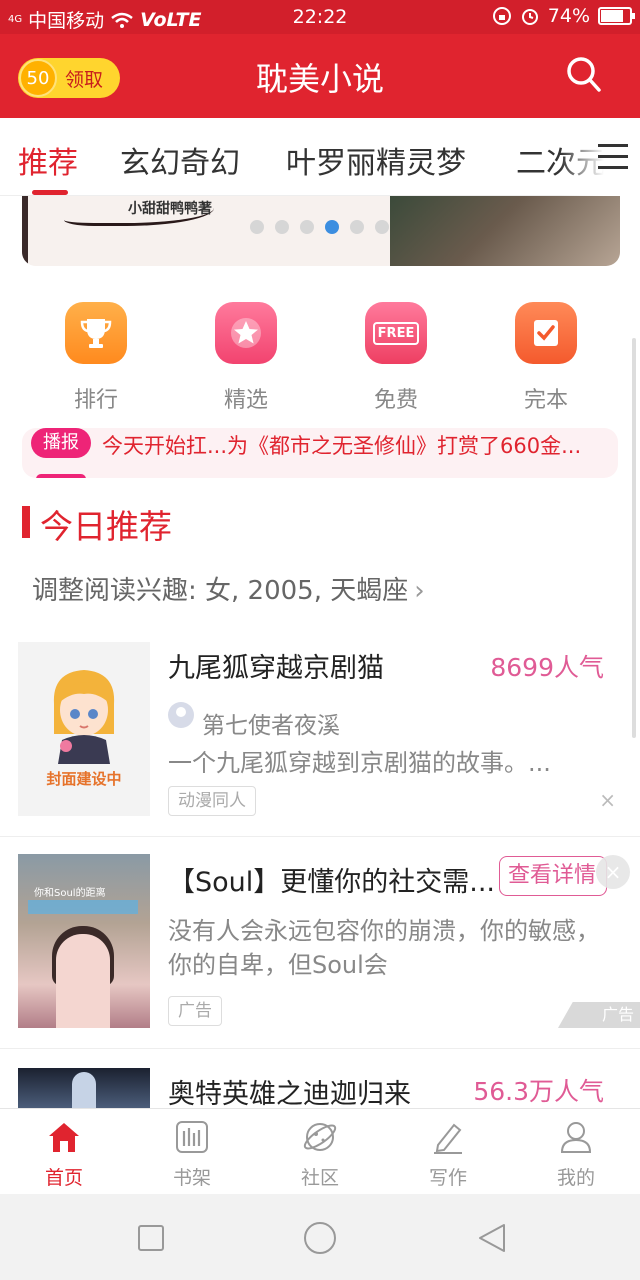 The width and height of the screenshot is (640, 1280). What do you see at coordinates (545, 400) in the screenshot?
I see `quick-link-label: 完本` at bounding box center [545, 400].